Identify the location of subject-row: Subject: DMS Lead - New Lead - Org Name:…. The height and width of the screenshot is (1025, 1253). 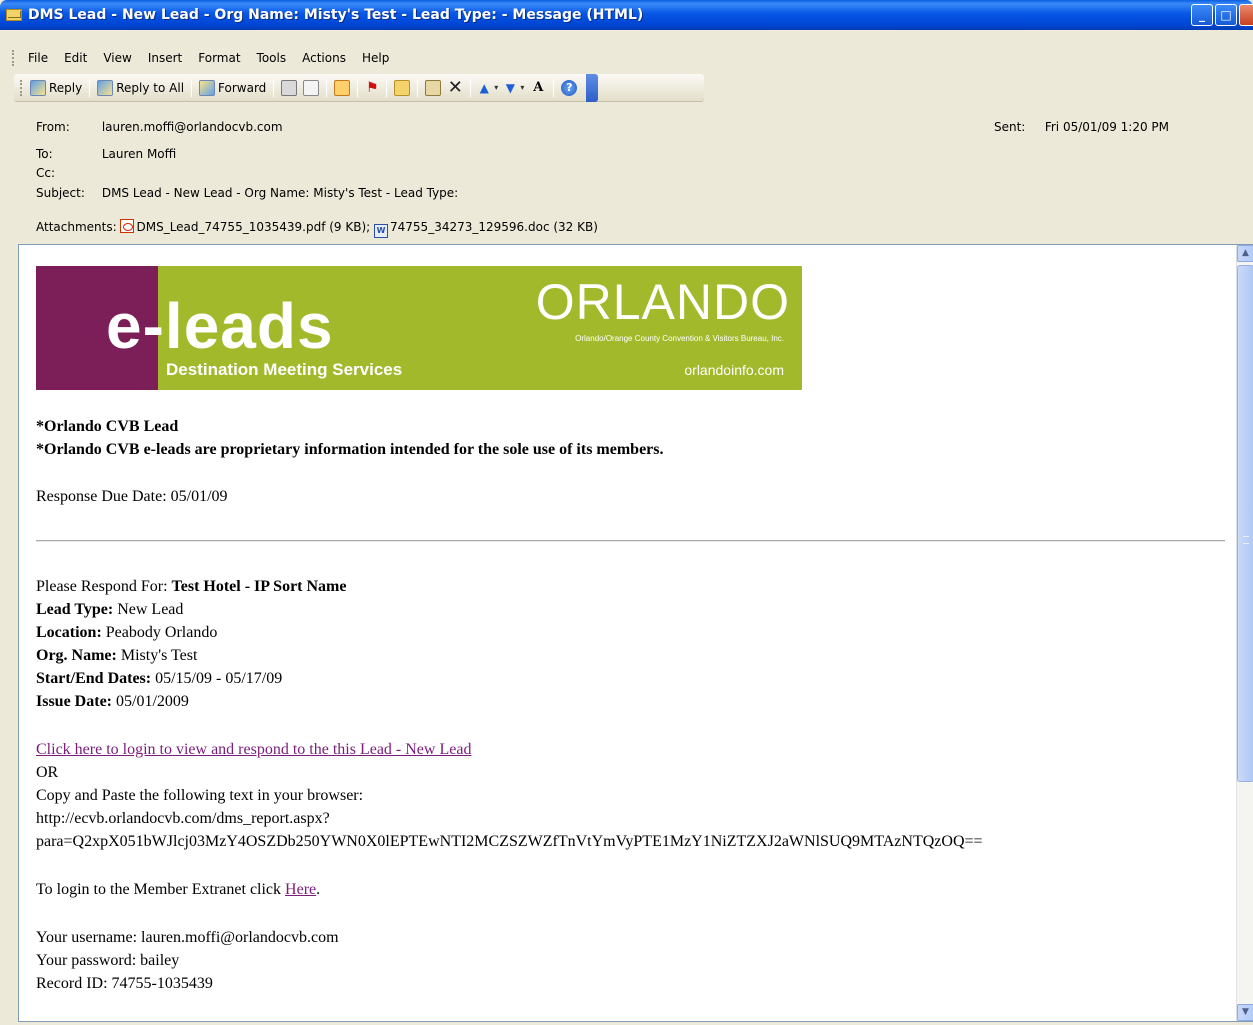
(247, 193).